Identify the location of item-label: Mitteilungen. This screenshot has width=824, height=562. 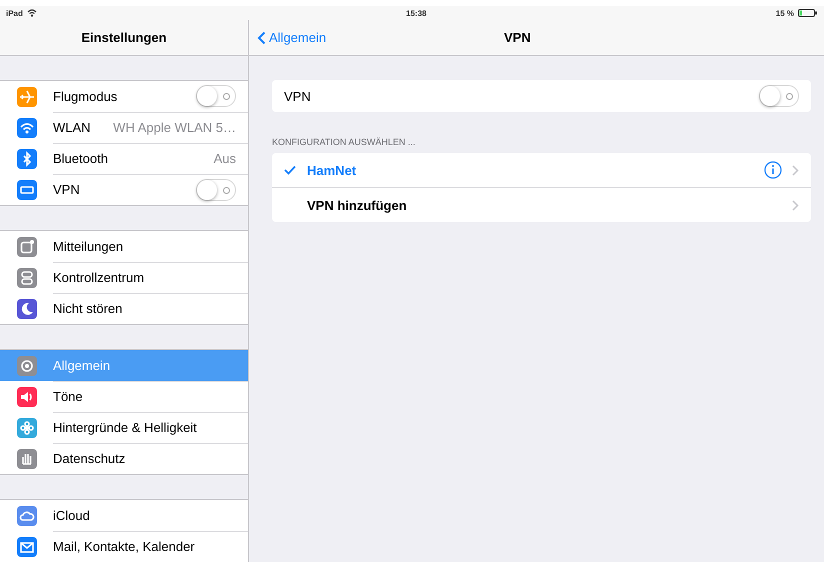
(88, 246).